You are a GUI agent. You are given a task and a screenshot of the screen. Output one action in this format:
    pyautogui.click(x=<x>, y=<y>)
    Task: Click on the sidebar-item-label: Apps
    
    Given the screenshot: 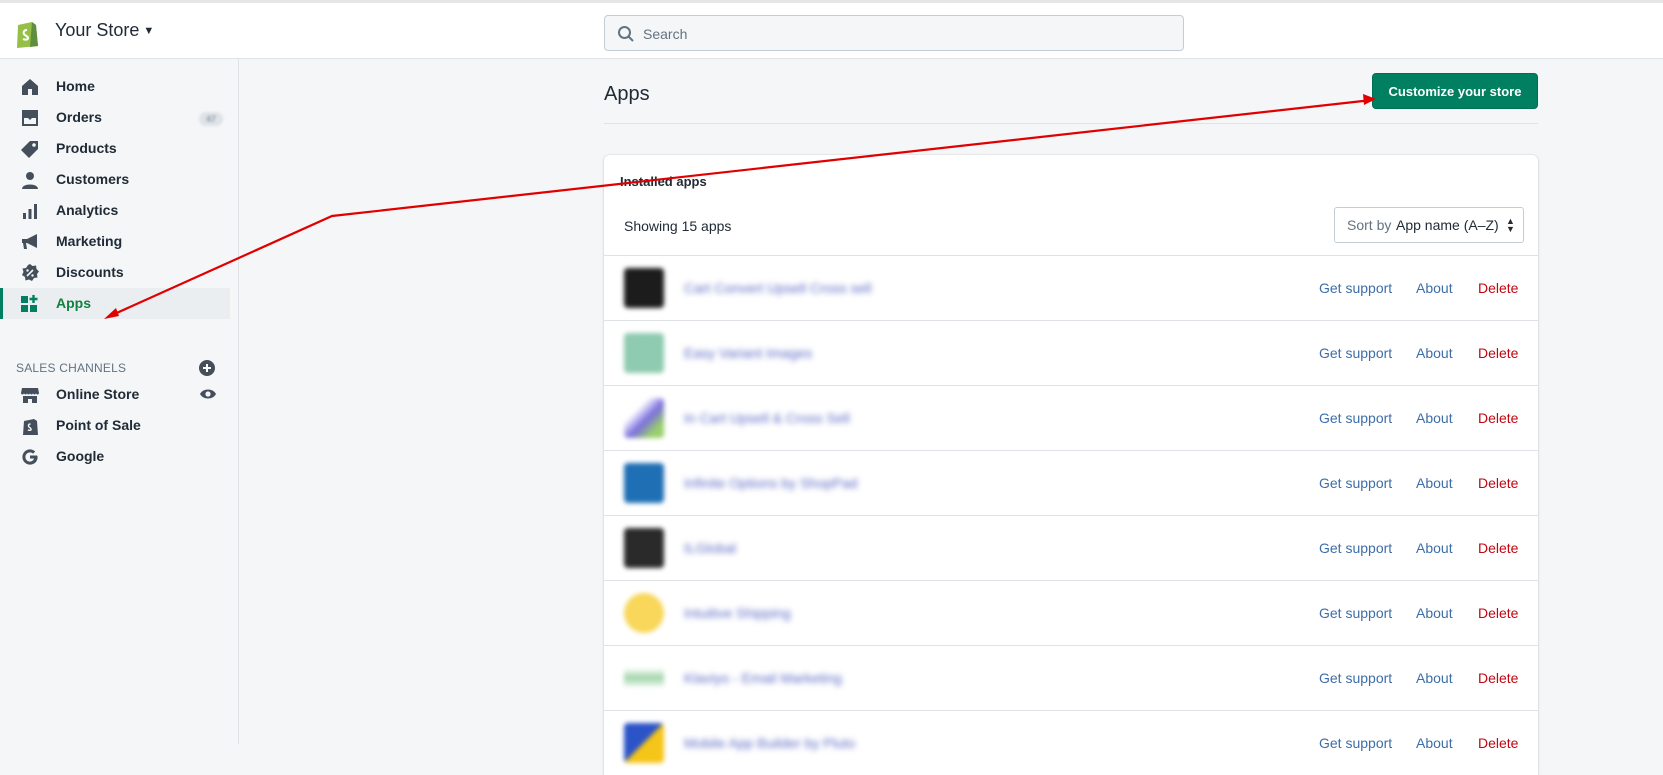 What is the action you would take?
    pyautogui.click(x=73, y=303)
    